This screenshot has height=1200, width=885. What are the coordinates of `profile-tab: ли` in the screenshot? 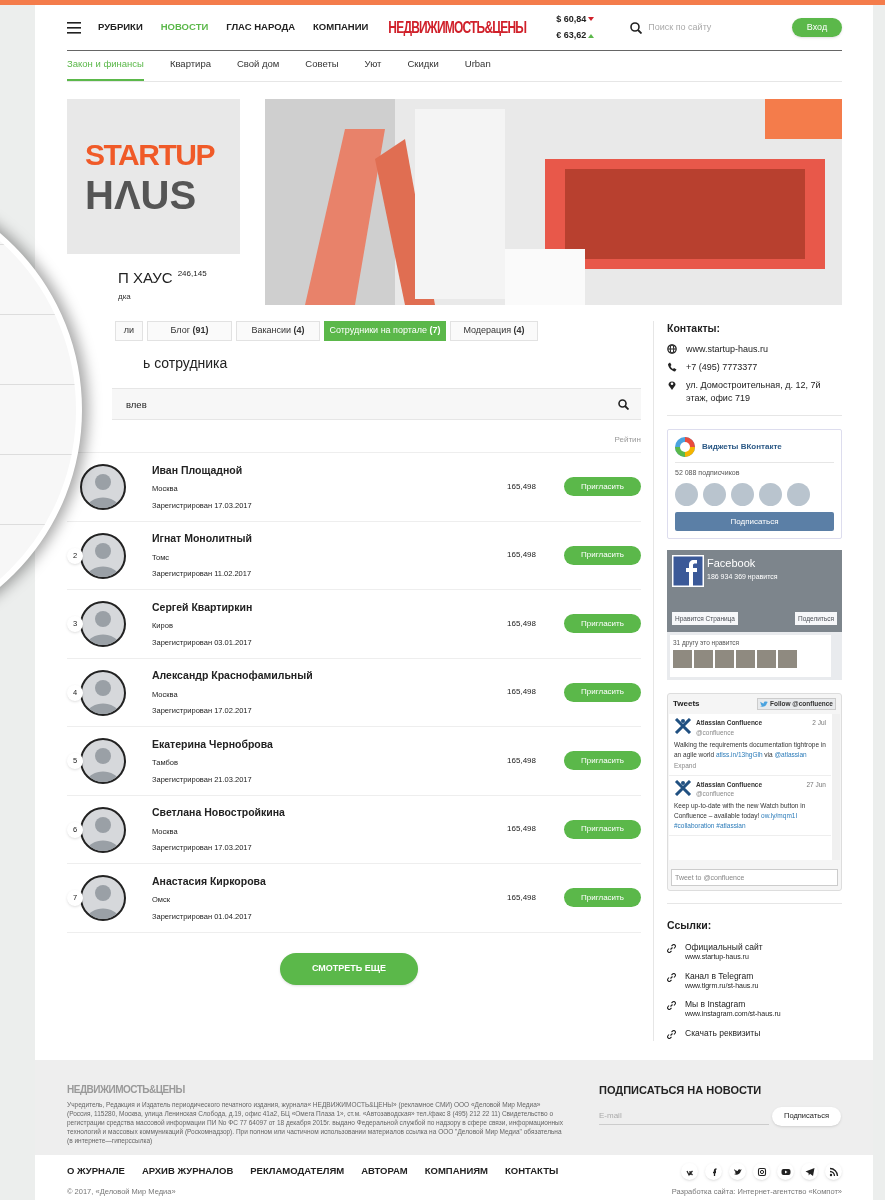 It's located at (129, 331).